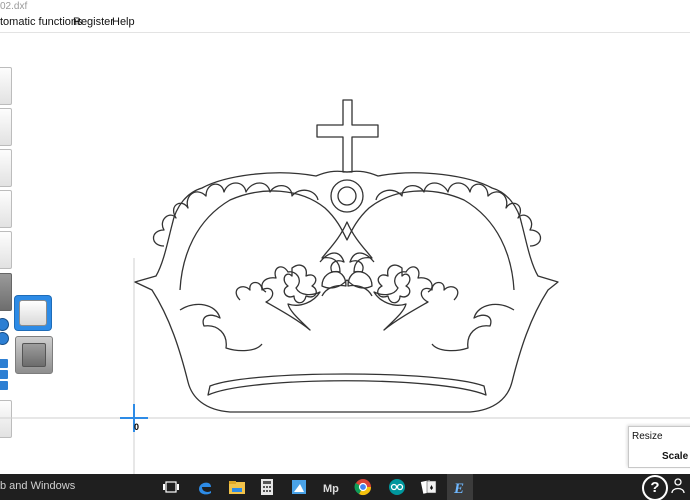  What do you see at coordinates (429, 487) in the screenshot?
I see `solitaire-icon` at bounding box center [429, 487].